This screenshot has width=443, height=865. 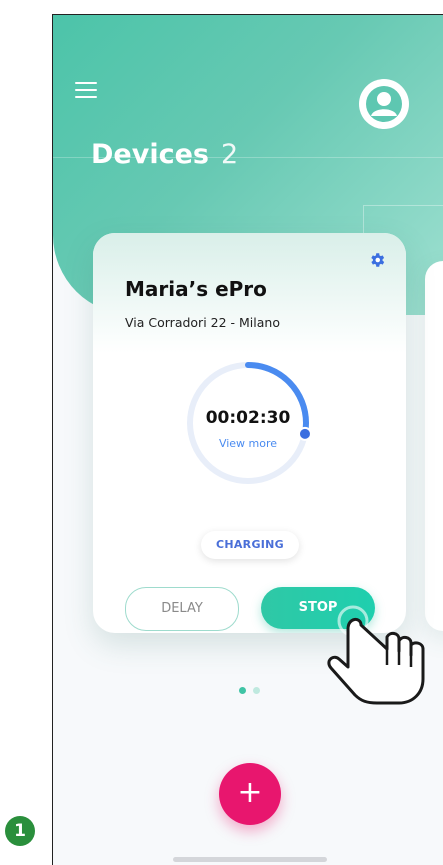 I want to click on status-badge: CHARGING, so click(x=250, y=545).